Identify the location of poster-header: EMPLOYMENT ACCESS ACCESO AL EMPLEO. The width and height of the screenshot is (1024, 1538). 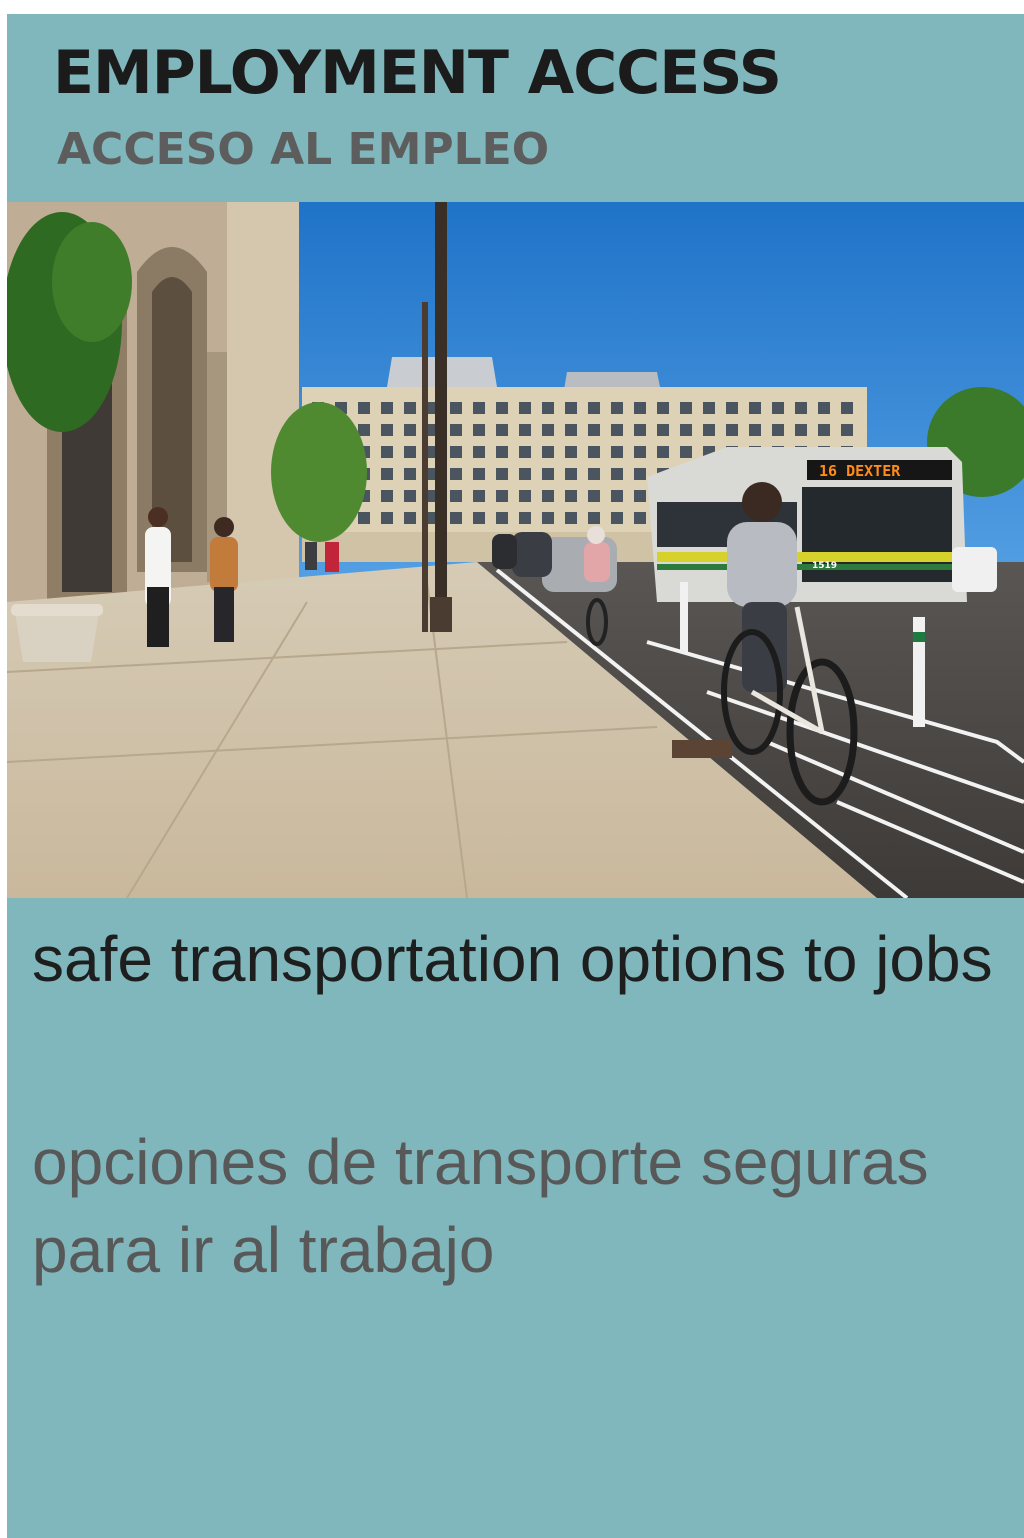
(515, 108).